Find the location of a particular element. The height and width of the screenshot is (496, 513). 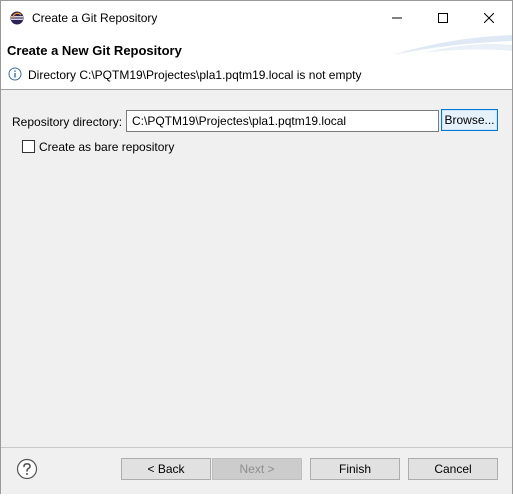

bare-repository-label: Create as bare repository is located at coordinates (106, 147).